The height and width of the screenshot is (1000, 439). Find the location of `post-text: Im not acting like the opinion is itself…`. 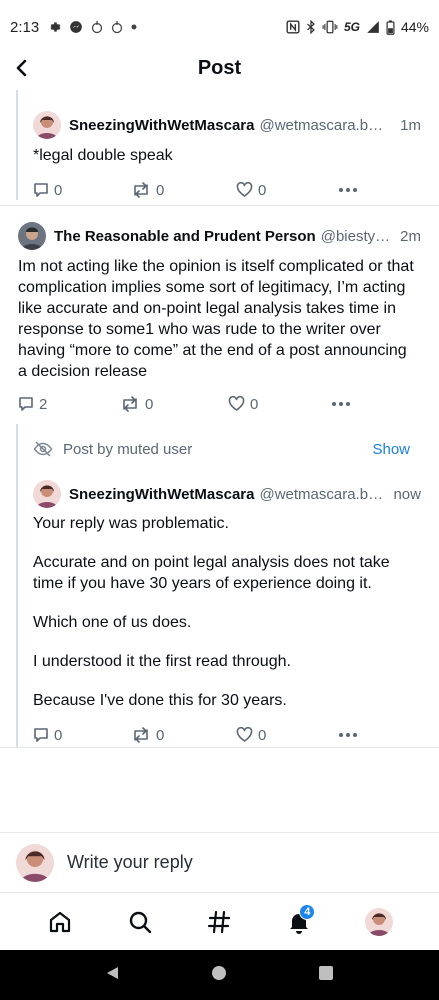

post-text: Im not acting like the opinion is itself… is located at coordinates (218, 319).